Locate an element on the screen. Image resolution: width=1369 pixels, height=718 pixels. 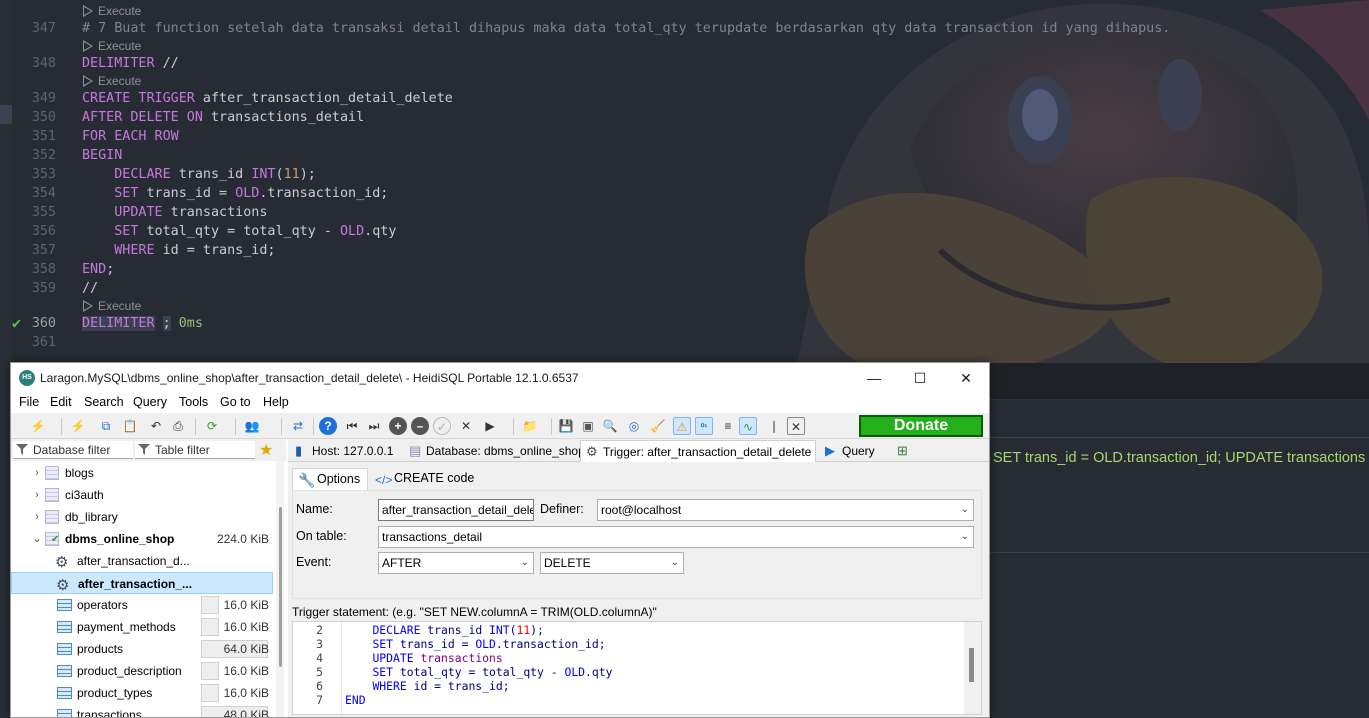
statement-scrollbar is located at coordinates (972, 668).